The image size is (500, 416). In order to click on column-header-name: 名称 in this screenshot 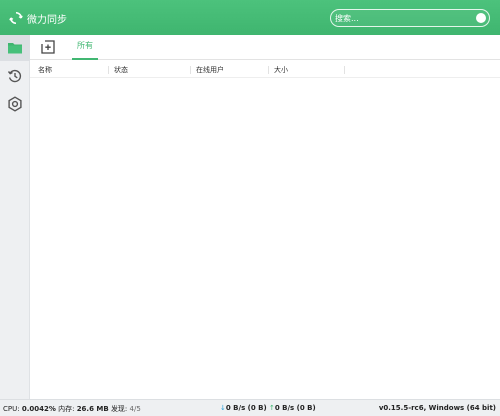, I will do `click(45, 70)`.